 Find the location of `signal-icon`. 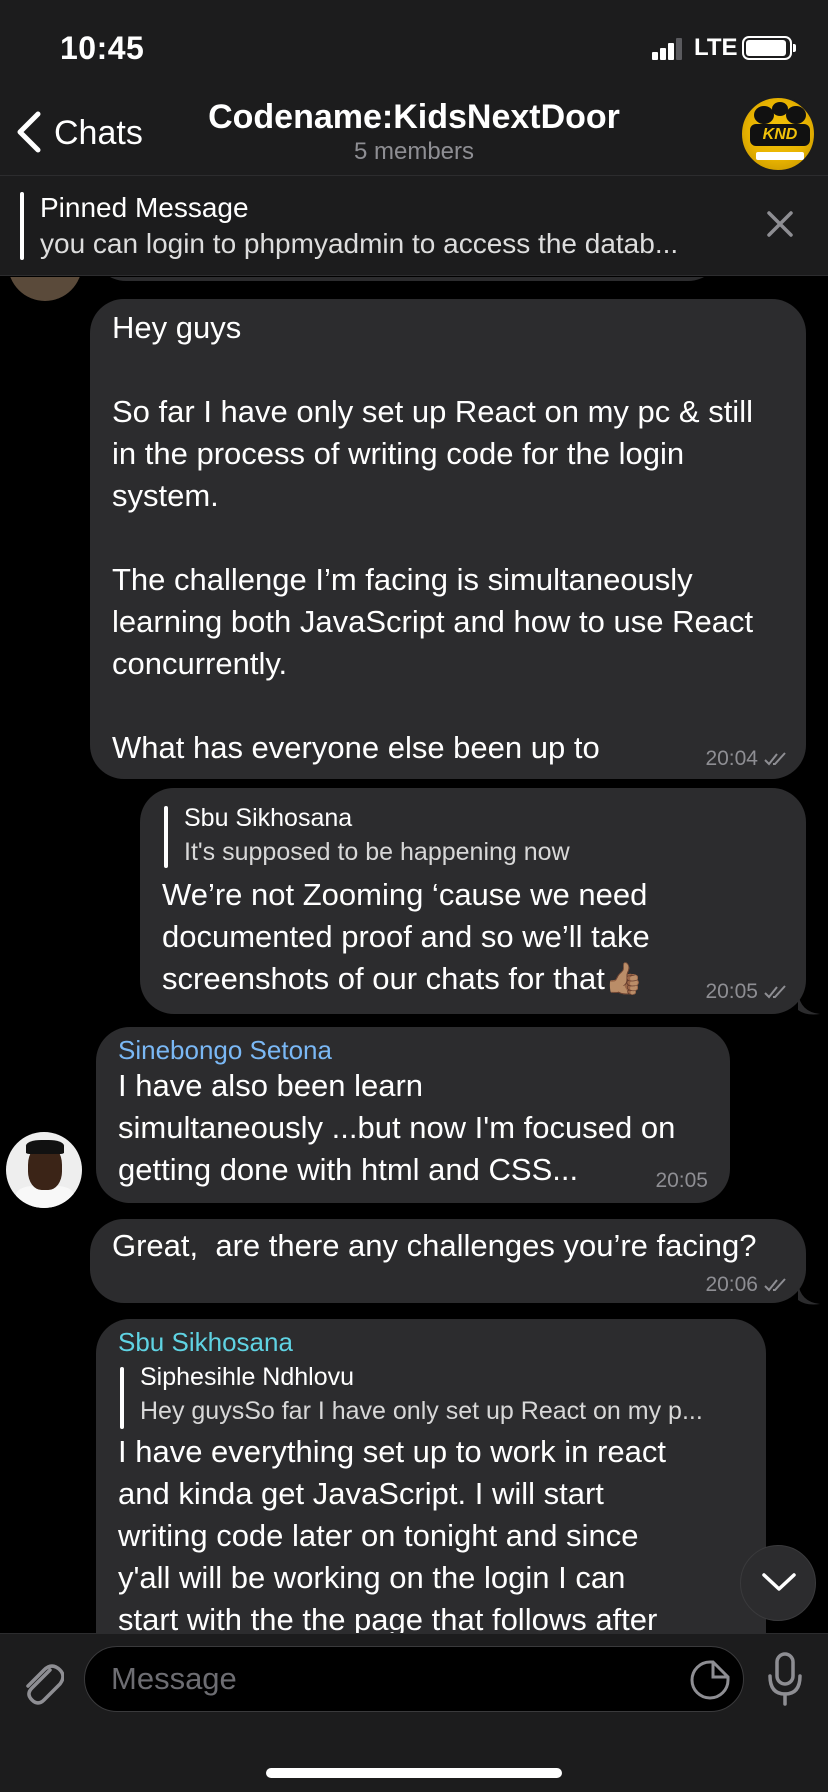

signal-icon is located at coordinates (668, 49).